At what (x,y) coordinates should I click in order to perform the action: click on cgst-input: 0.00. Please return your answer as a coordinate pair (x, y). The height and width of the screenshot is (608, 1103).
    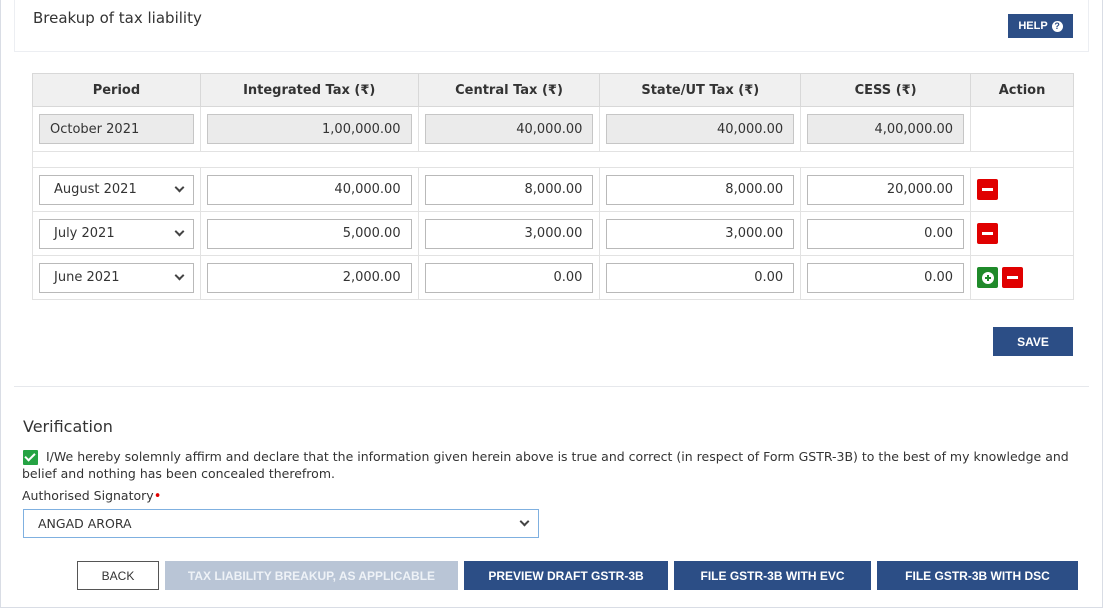
    Looking at the image, I should click on (509, 277).